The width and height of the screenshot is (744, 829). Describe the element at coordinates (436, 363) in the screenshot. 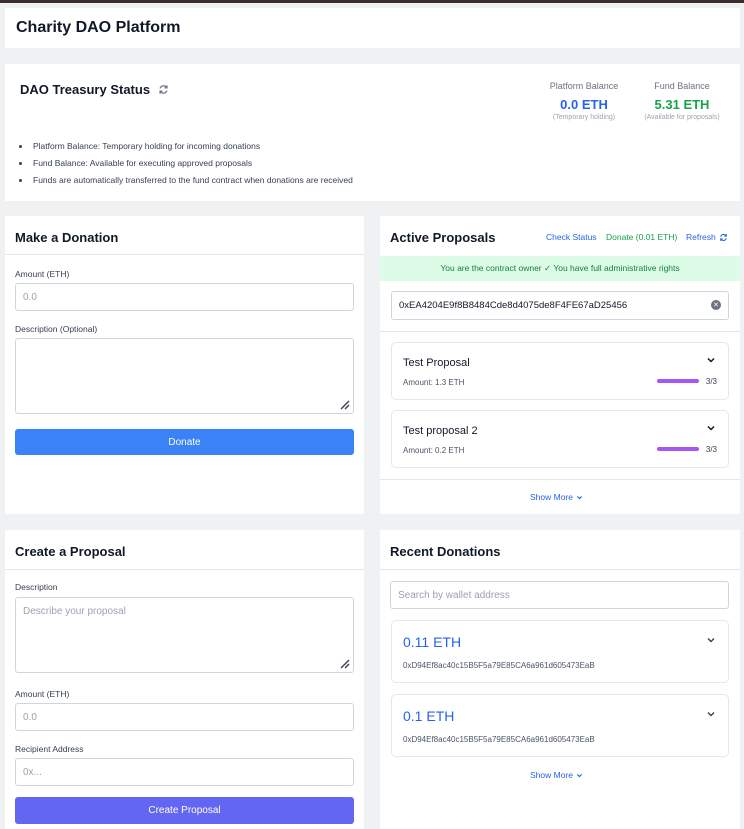

I see `proposal-title: Test Proposal` at that location.